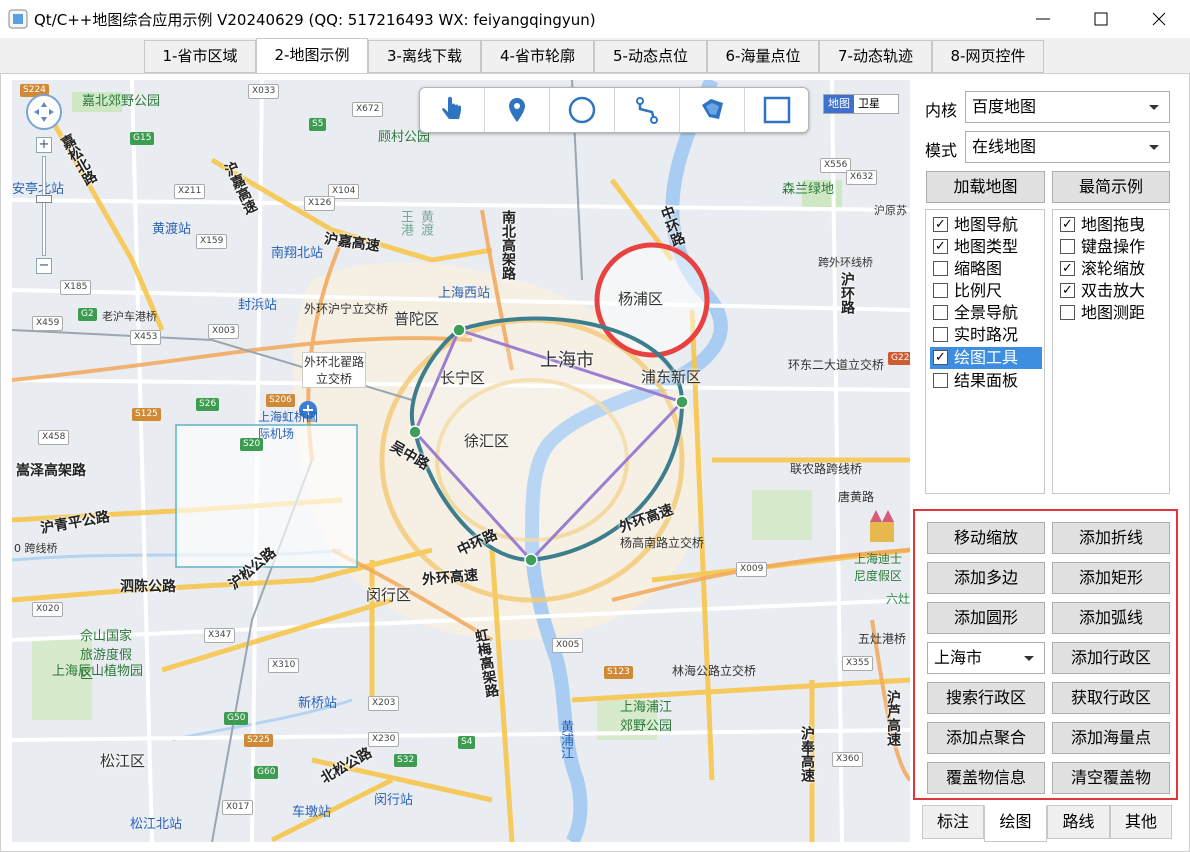 This screenshot has width=1190, height=852. I want to click on option-map-type: ✓ 地图类型, so click(986, 247).